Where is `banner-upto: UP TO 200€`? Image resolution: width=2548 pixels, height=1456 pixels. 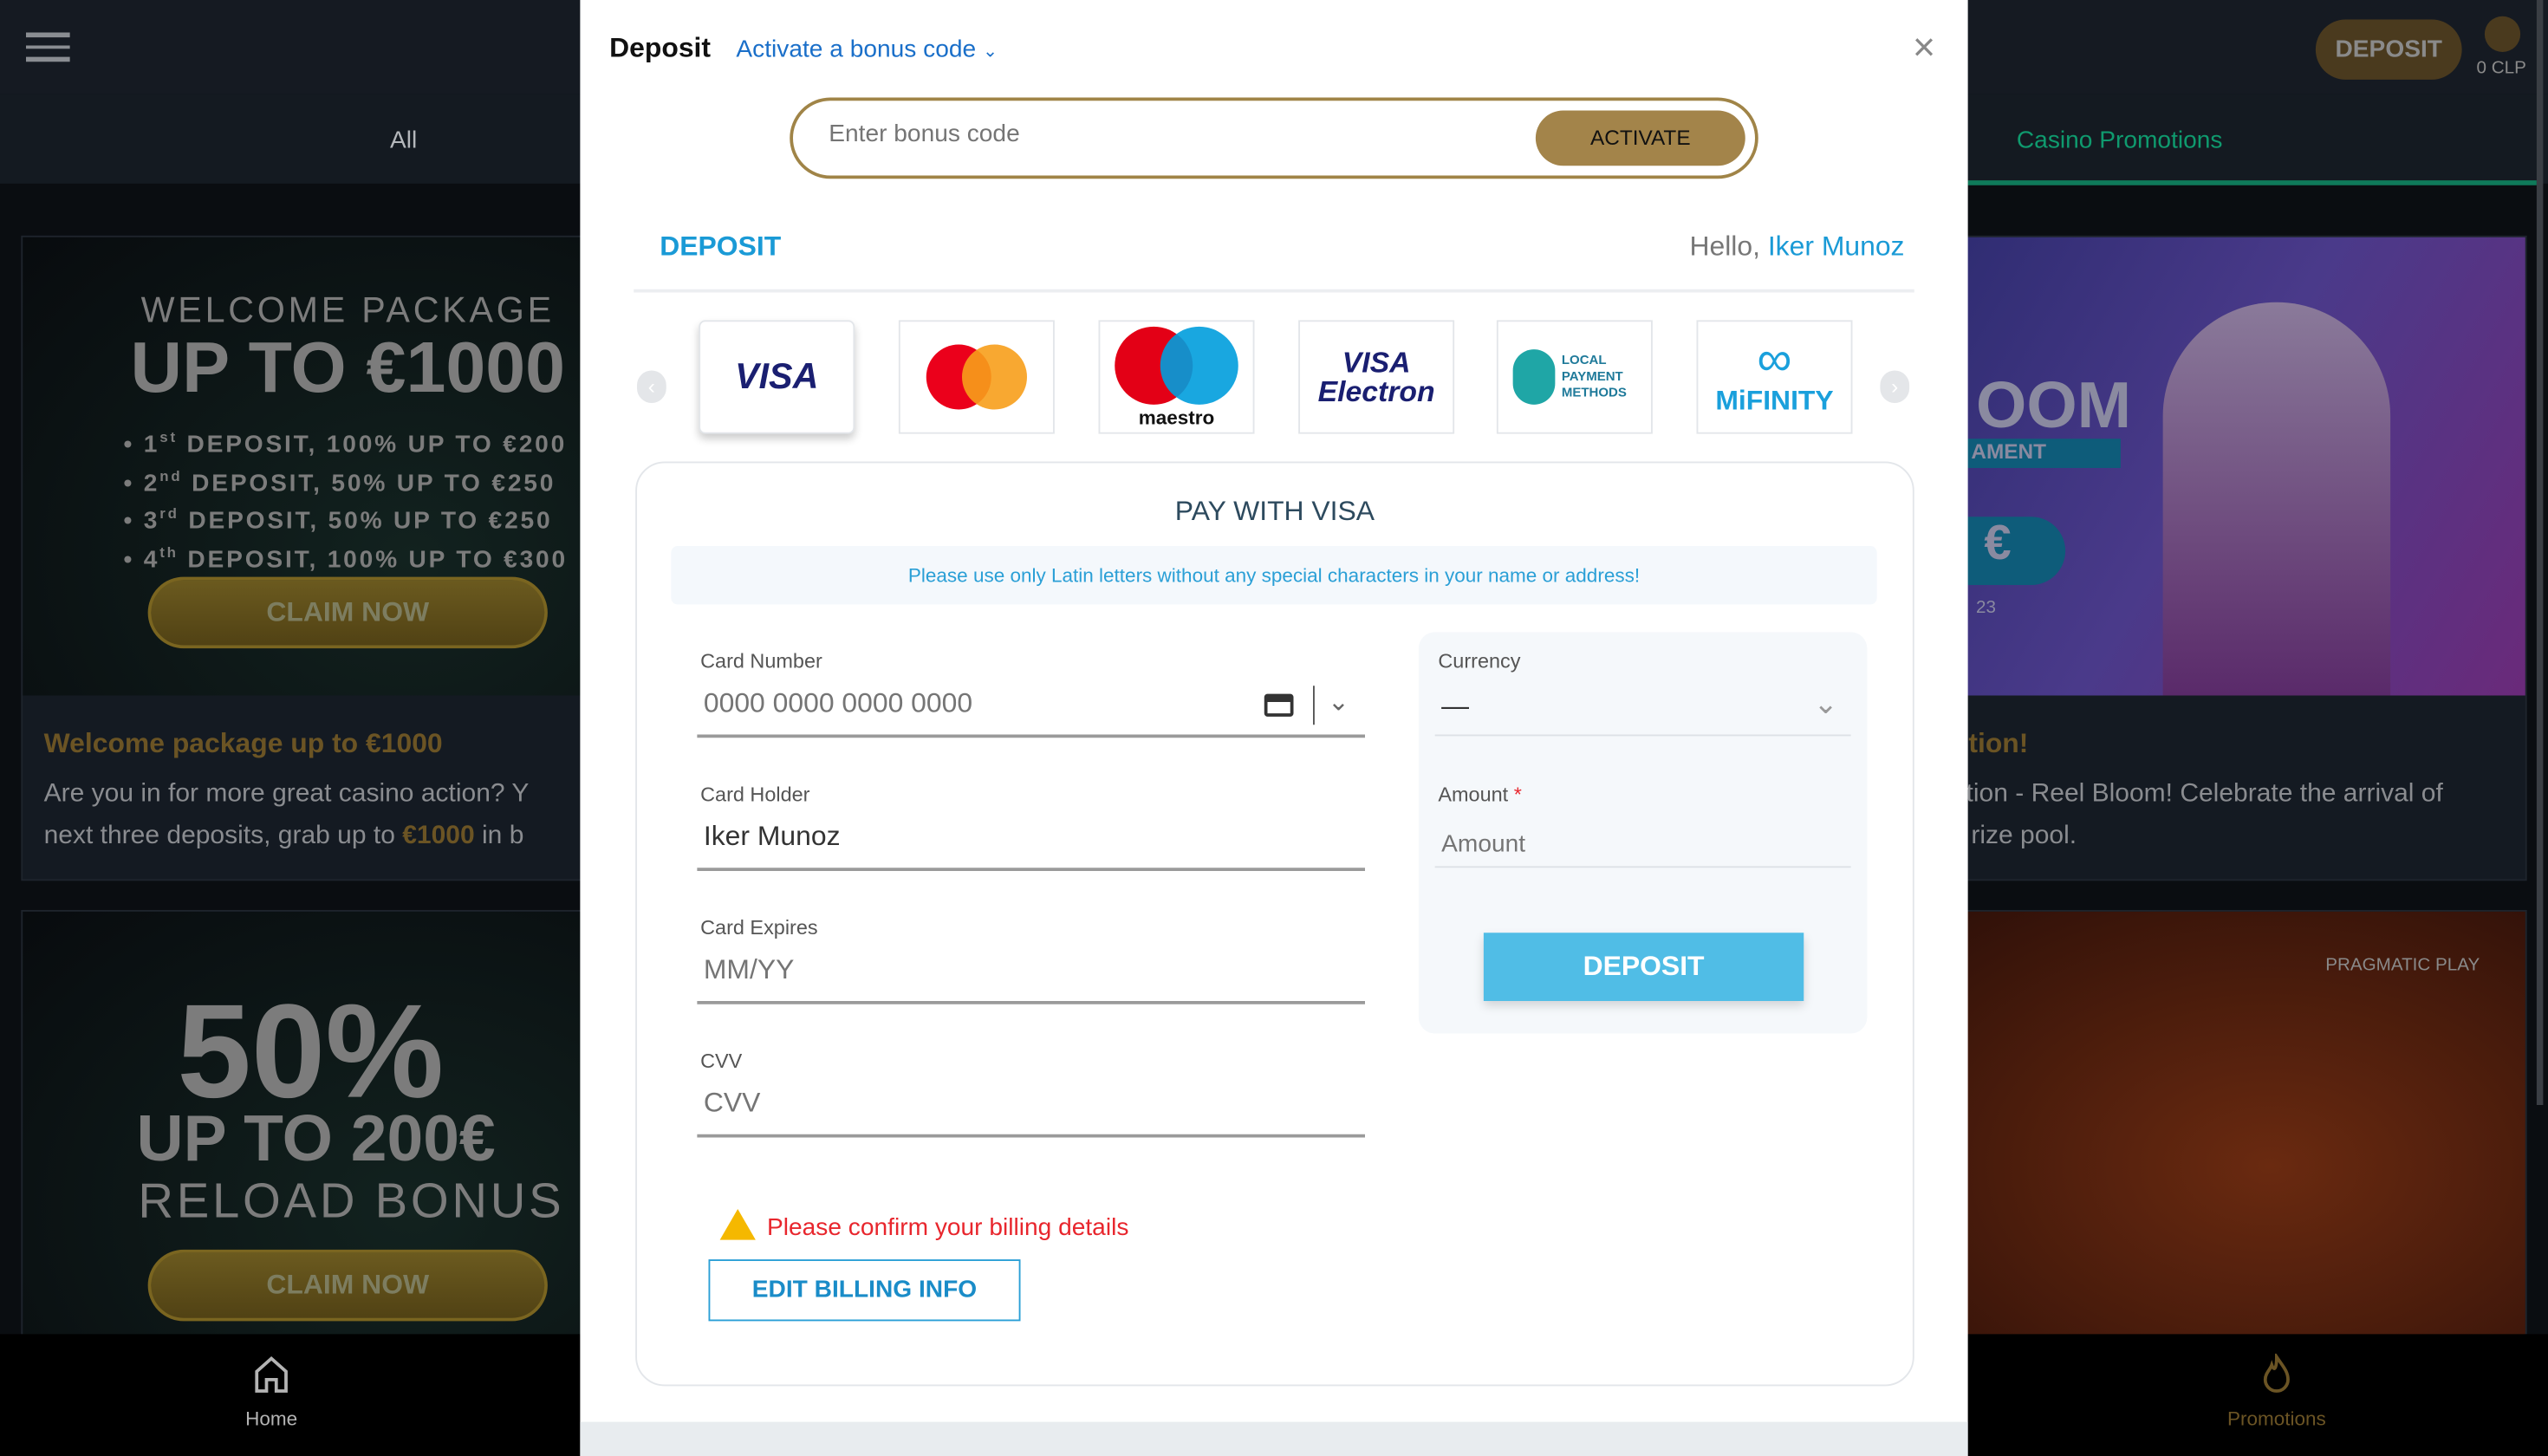 banner-upto: UP TO 200€ is located at coordinates (316, 1139).